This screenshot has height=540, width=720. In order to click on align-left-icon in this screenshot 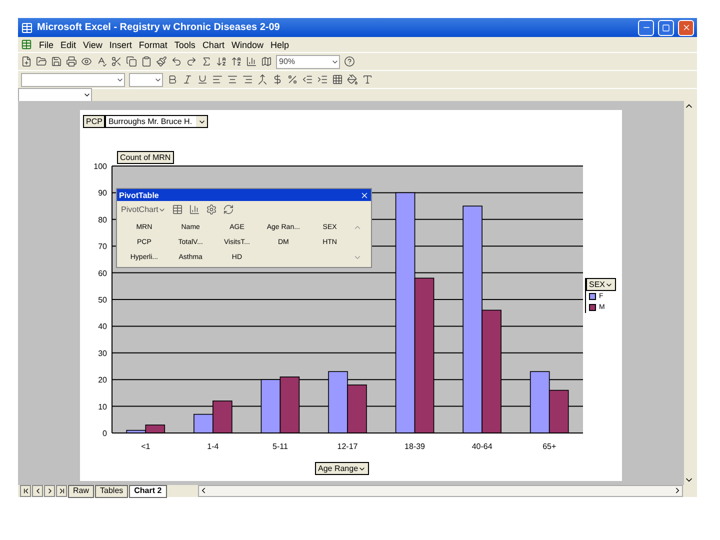, I will do `click(217, 79)`.